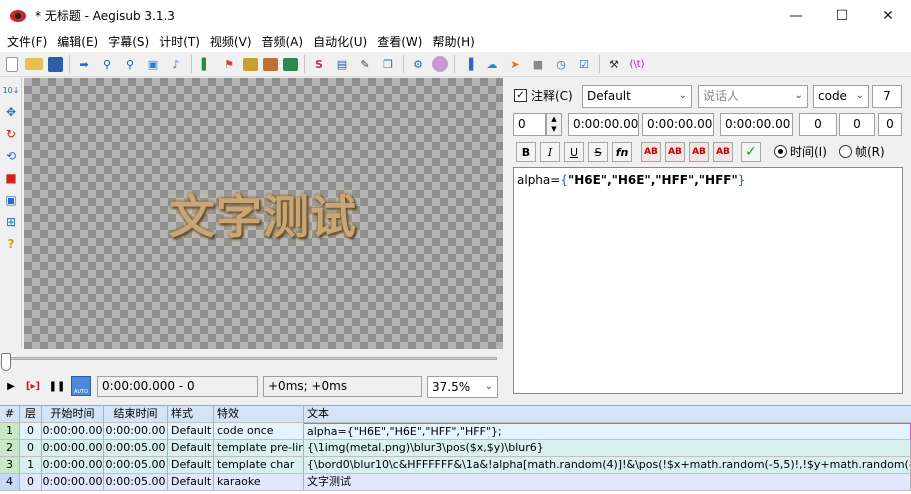 This screenshot has height=494, width=911. I want to click on row-end: 0:00:05.00, so click(136, 482).